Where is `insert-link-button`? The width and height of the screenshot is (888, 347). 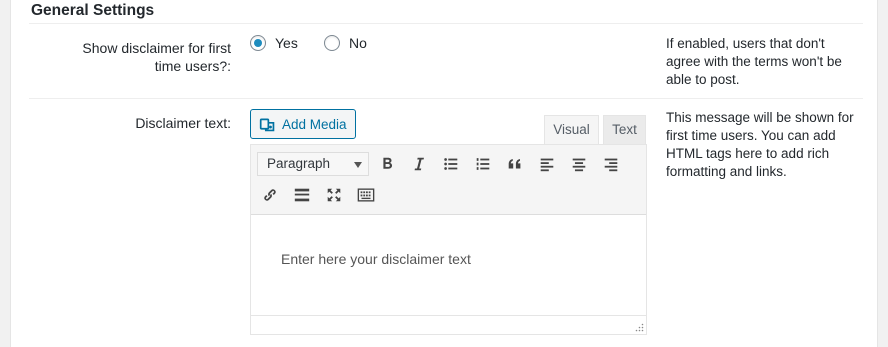
insert-link-button is located at coordinates (270, 195).